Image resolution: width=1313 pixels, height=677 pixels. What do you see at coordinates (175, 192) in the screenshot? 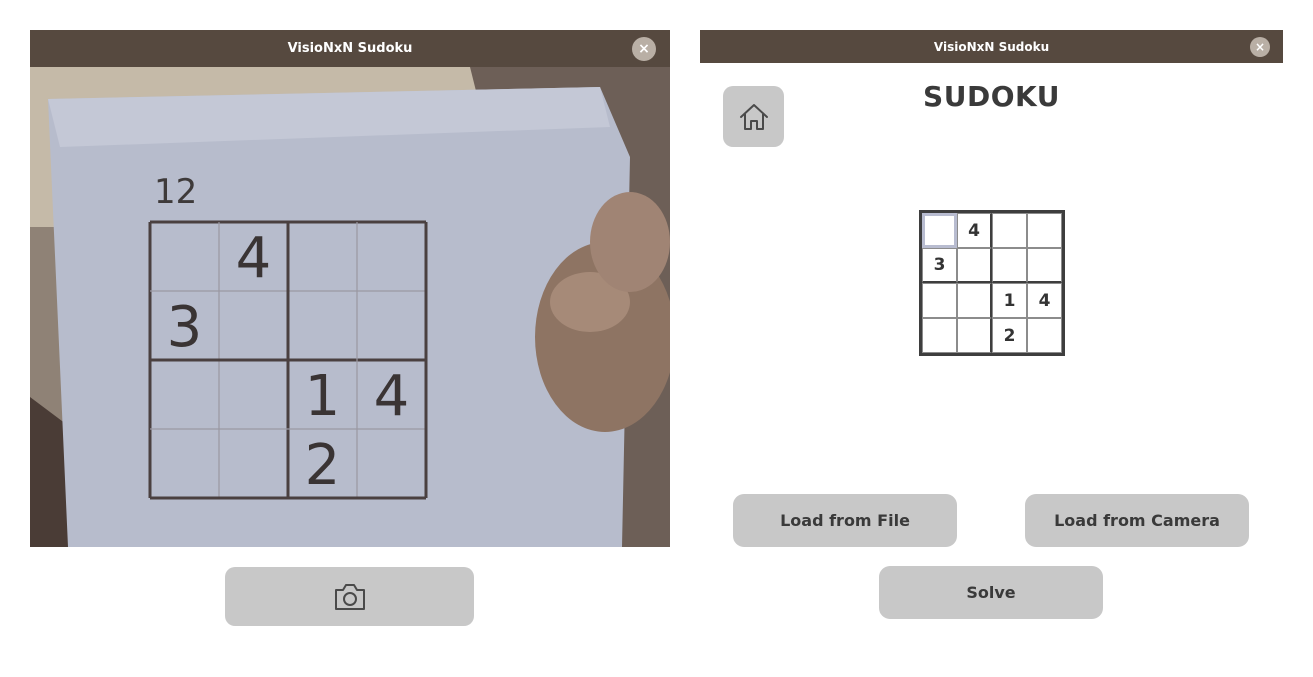
I see `paper-label: 12` at bounding box center [175, 192].